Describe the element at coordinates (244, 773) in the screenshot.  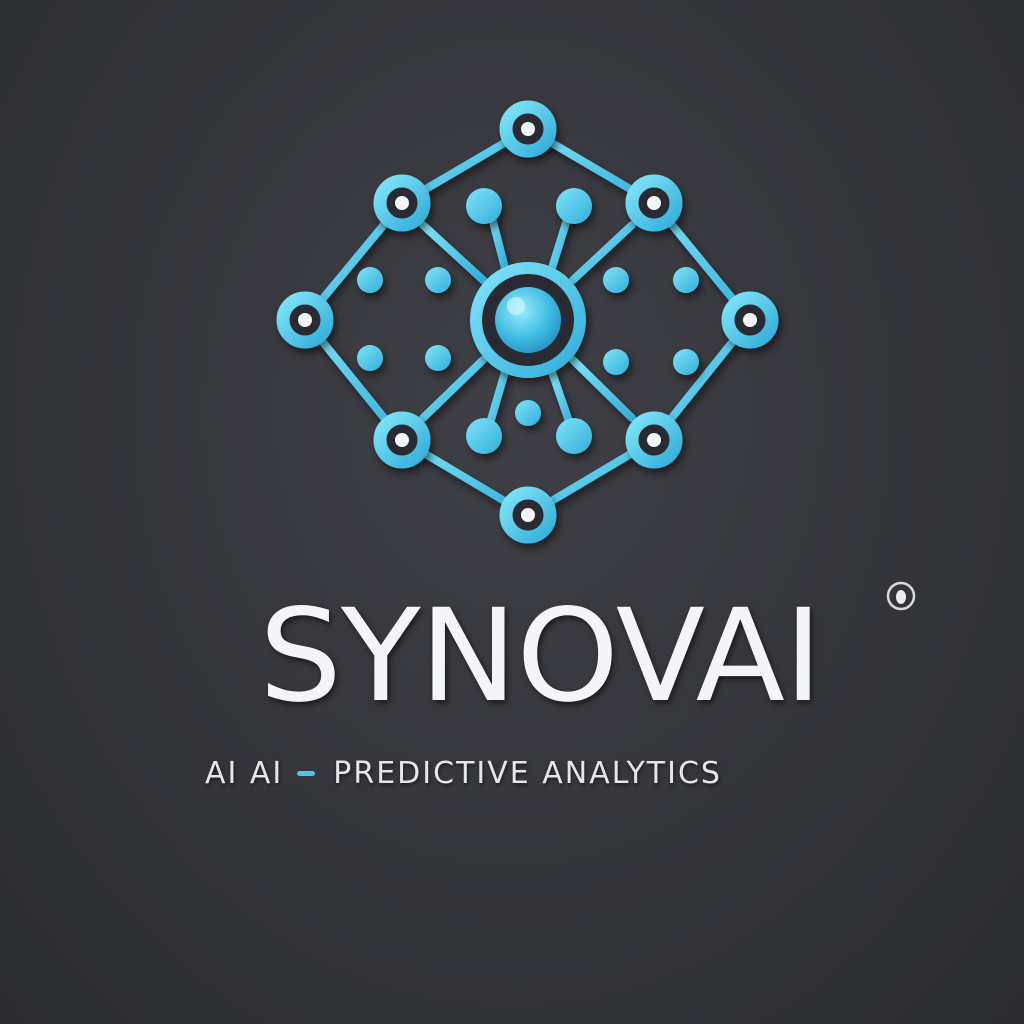
I see `tagline-prefix: AI AI` at that location.